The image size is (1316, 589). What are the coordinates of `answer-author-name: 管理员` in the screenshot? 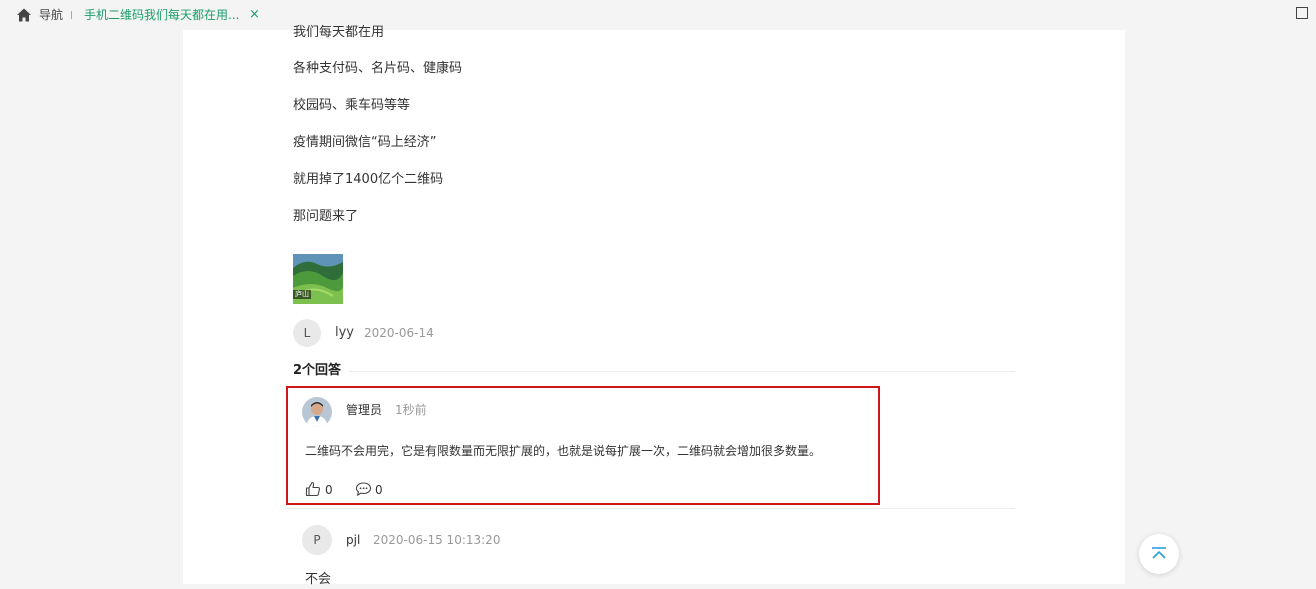 It's located at (364, 410).